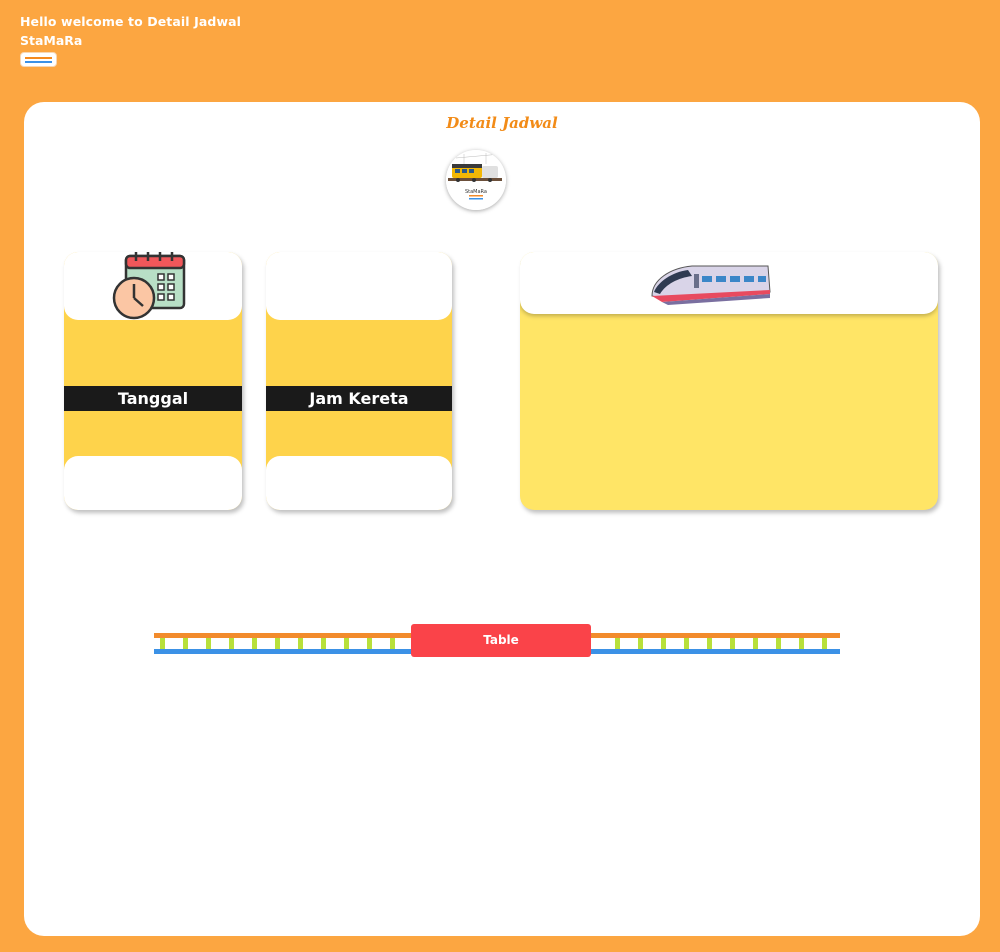  Describe the element at coordinates (130, 40) in the screenshot. I see `top-bar: Hello welcome to Detail Jadwal StaMaRa` at that location.